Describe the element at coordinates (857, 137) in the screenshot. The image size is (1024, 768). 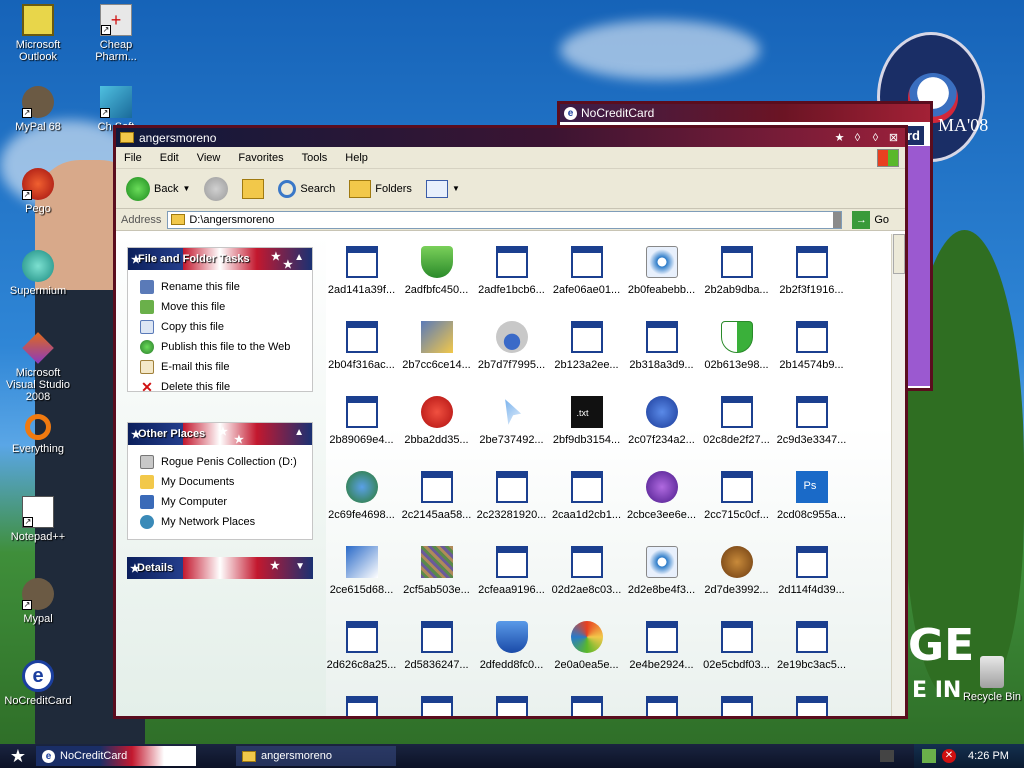
I see `minimize-button: ◊` at that location.